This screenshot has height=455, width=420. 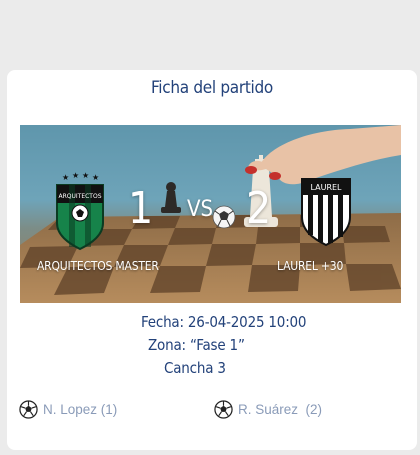 I want to click on away-score: 2, so click(x=259, y=208).